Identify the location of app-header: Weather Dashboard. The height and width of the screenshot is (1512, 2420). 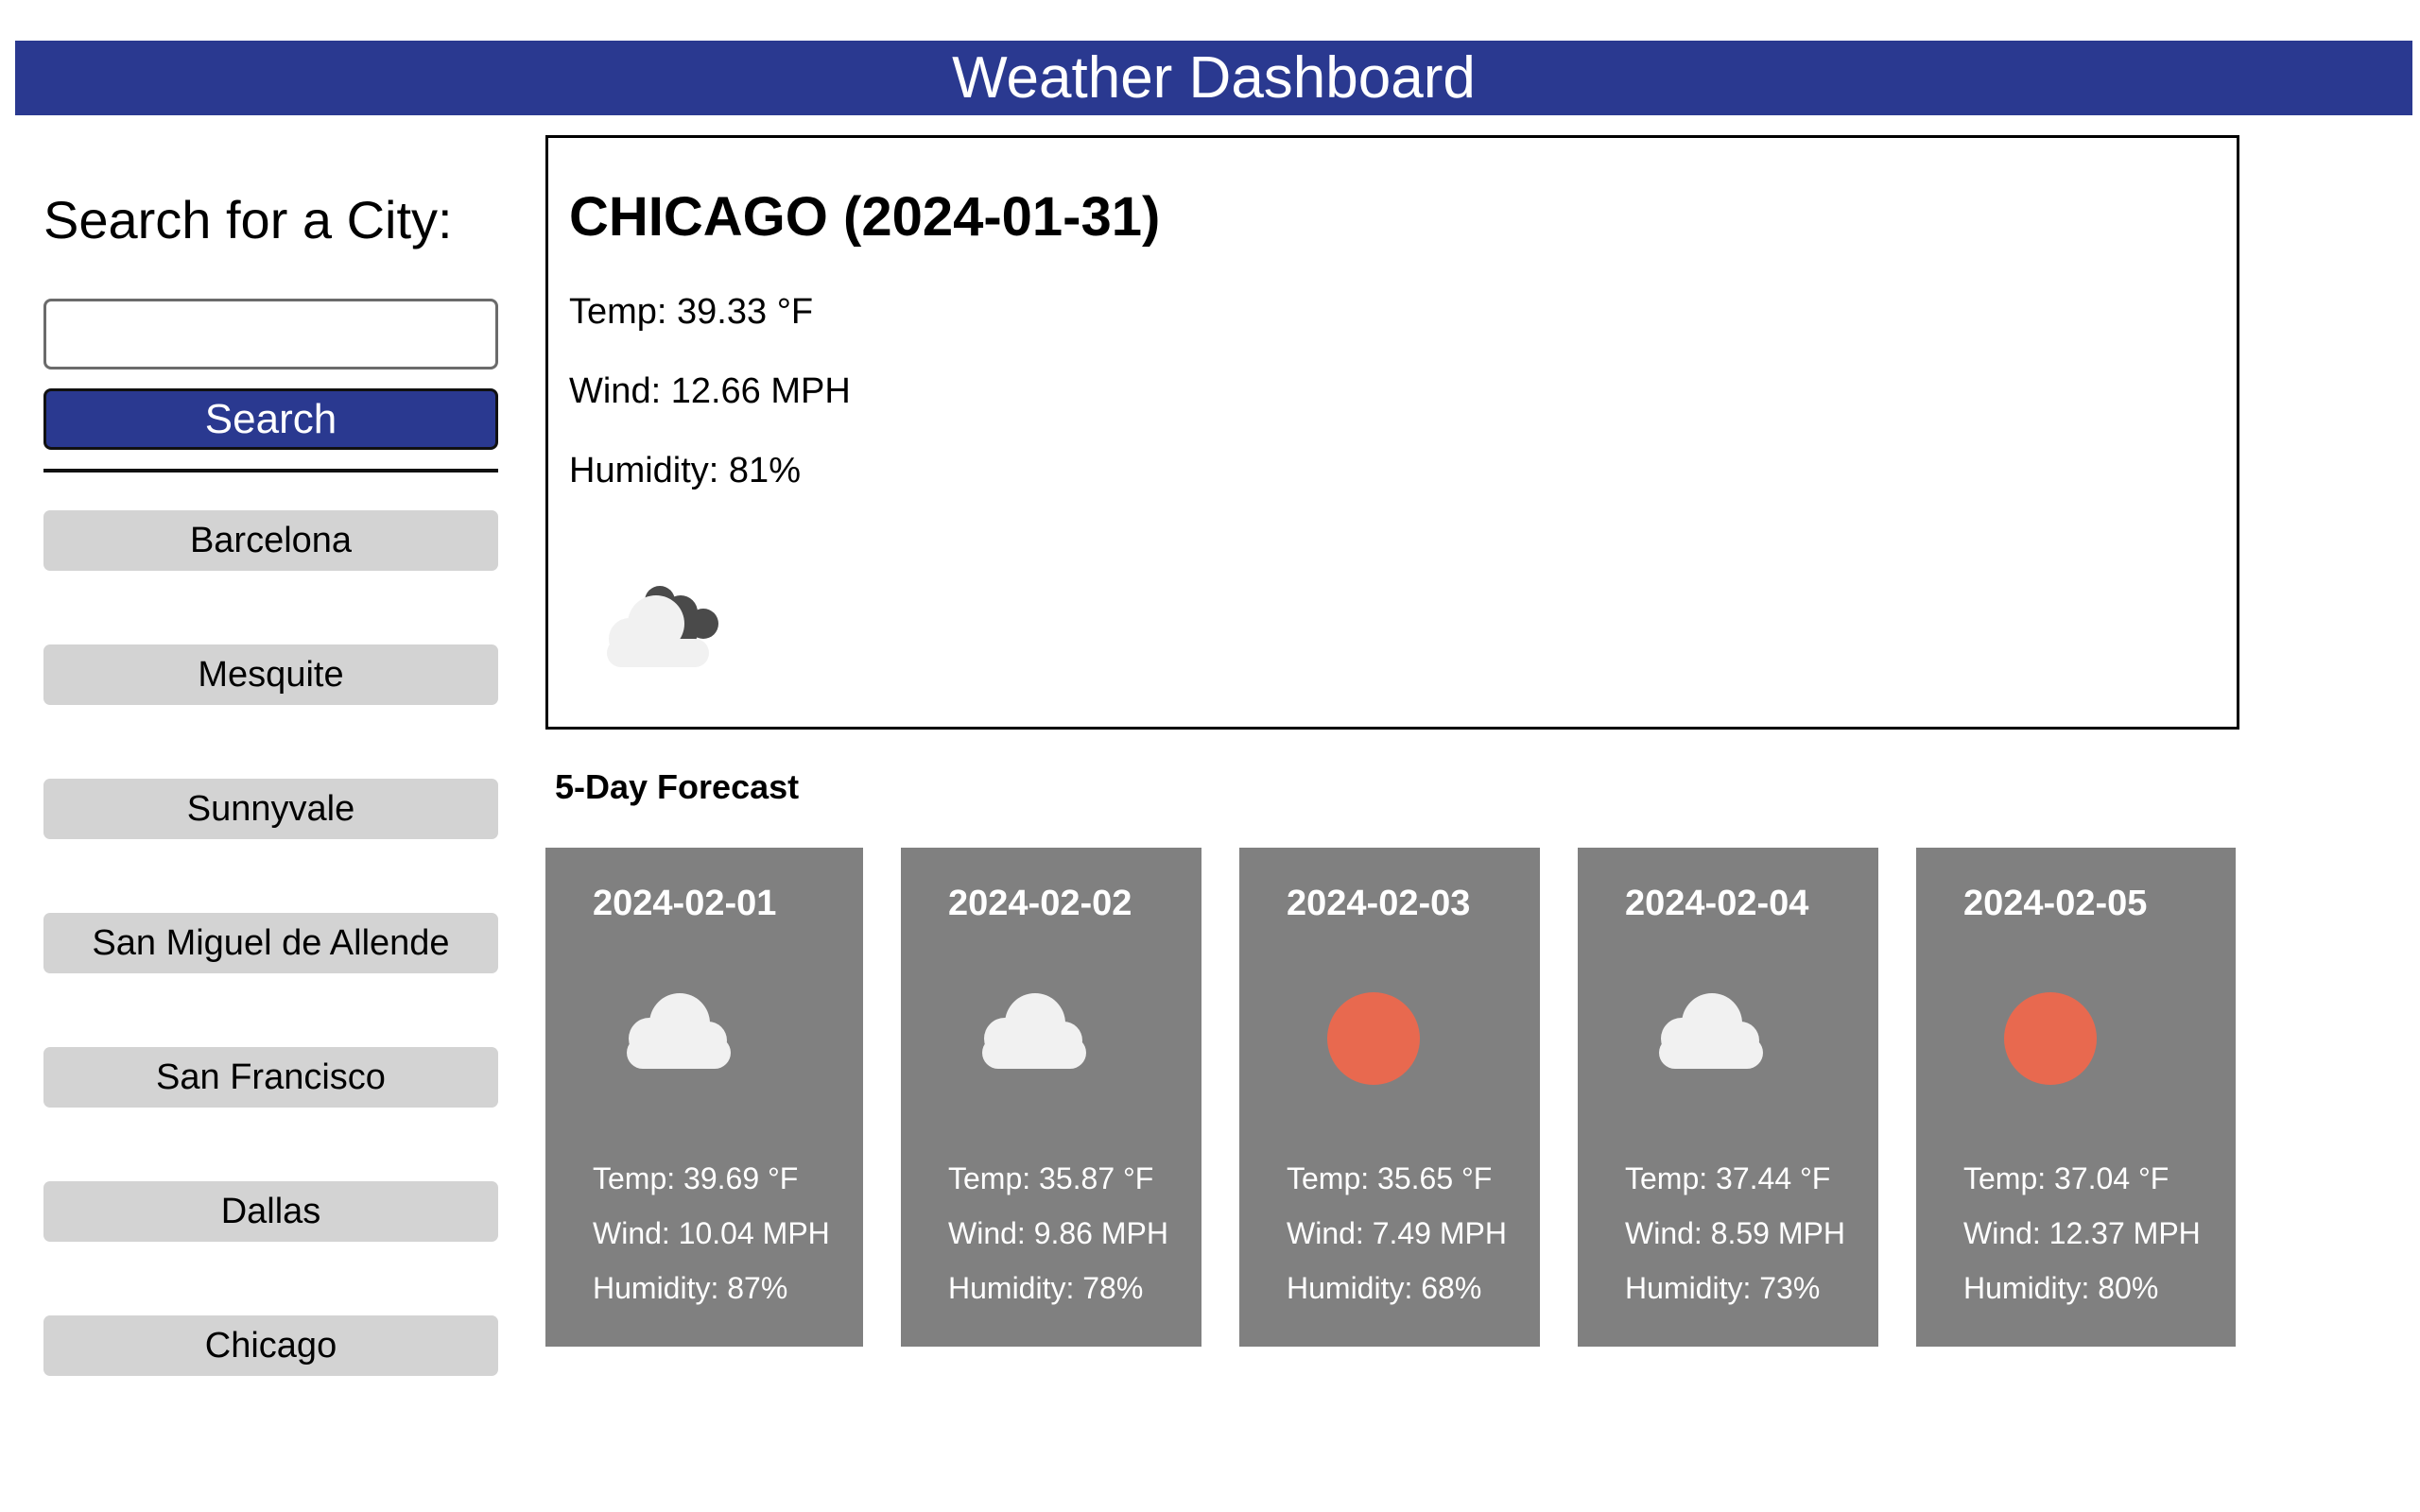
(1213, 78).